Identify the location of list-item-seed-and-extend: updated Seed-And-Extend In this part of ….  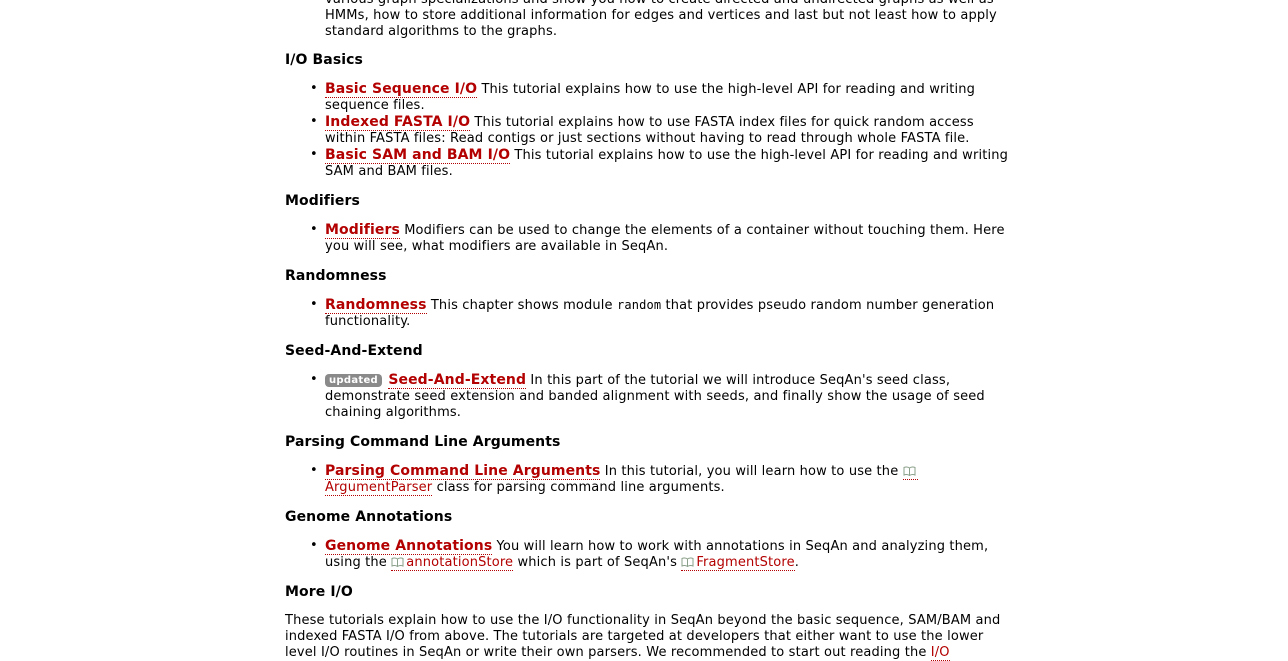
(662, 396).